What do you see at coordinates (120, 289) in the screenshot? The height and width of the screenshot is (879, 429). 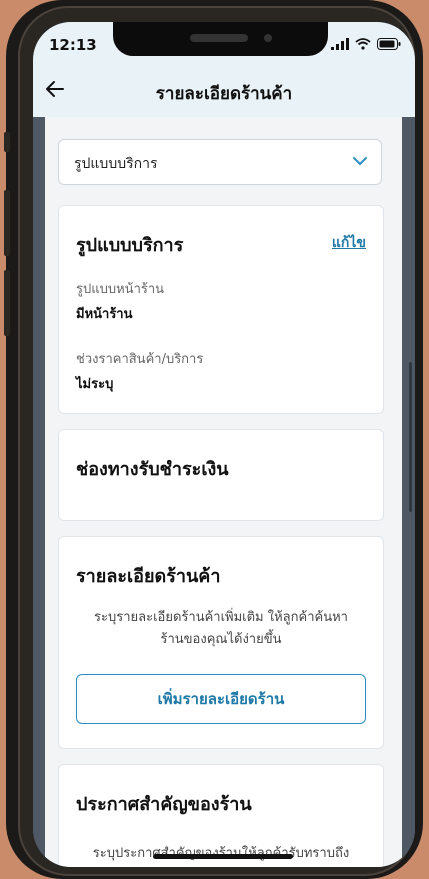 I see `storefront-label: รูปแบบหน้าร้าน` at bounding box center [120, 289].